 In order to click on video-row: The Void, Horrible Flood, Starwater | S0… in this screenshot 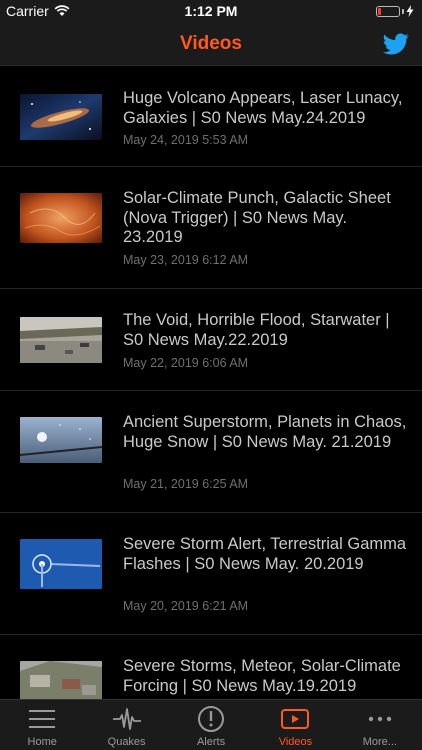, I will do `click(211, 340)`.